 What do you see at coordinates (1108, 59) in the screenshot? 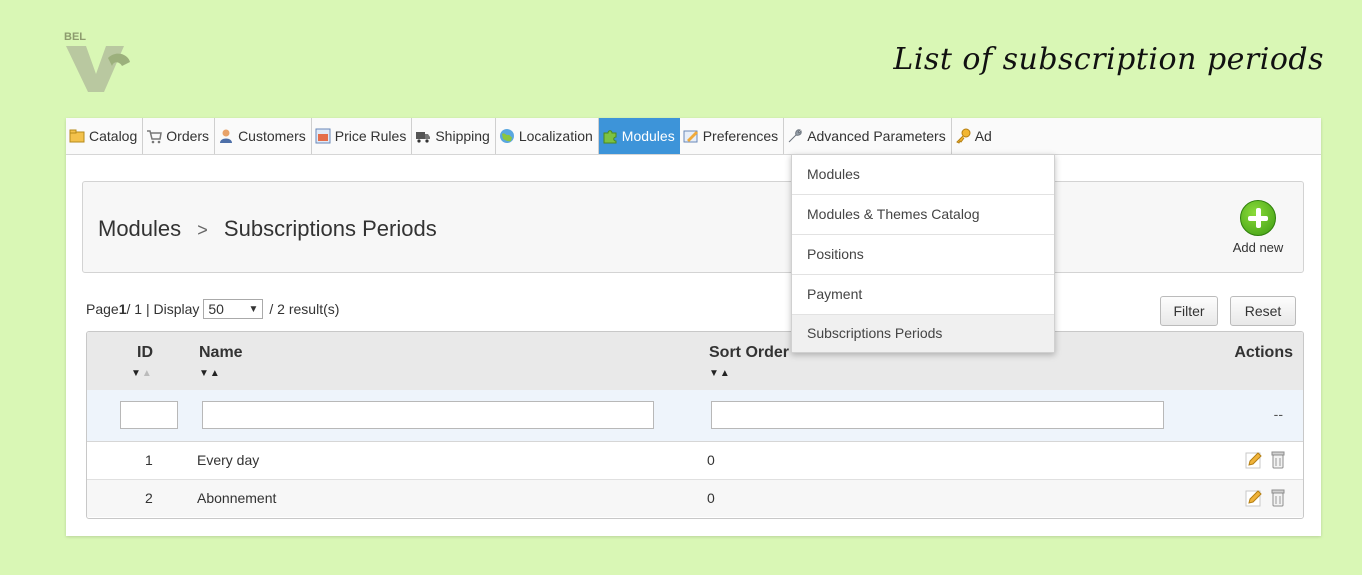
I see `page-title: List of subscription periods` at bounding box center [1108, 59].